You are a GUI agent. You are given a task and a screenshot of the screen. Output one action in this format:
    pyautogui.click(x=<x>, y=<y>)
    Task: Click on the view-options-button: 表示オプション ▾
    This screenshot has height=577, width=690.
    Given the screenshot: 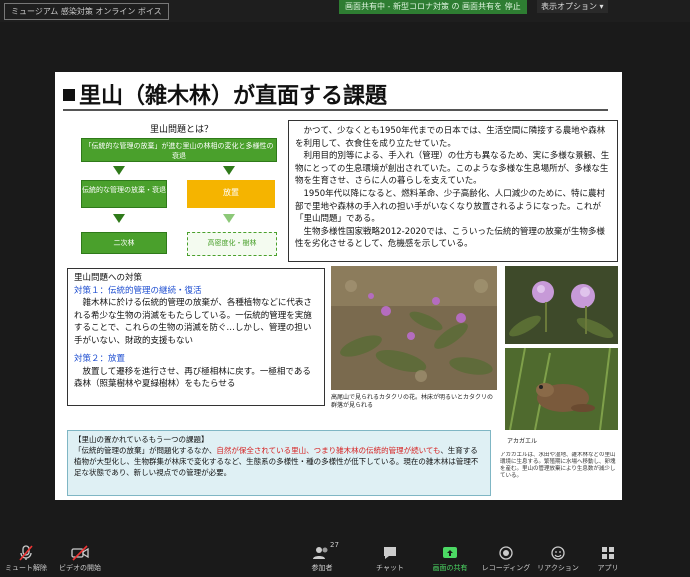 What is the action you would take?
    pyautogui.click(x=572, y=6)
    